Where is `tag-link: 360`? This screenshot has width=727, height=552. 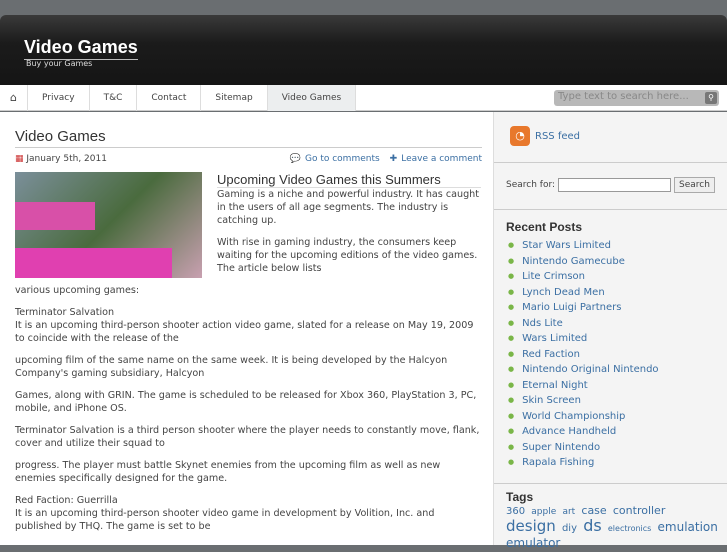 tag-link: 360 is located at coordinates (515, 511).